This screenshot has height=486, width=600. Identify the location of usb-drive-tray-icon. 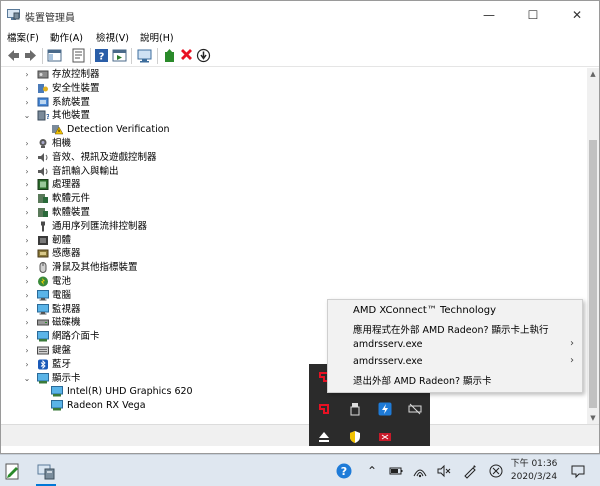
(355, 409).